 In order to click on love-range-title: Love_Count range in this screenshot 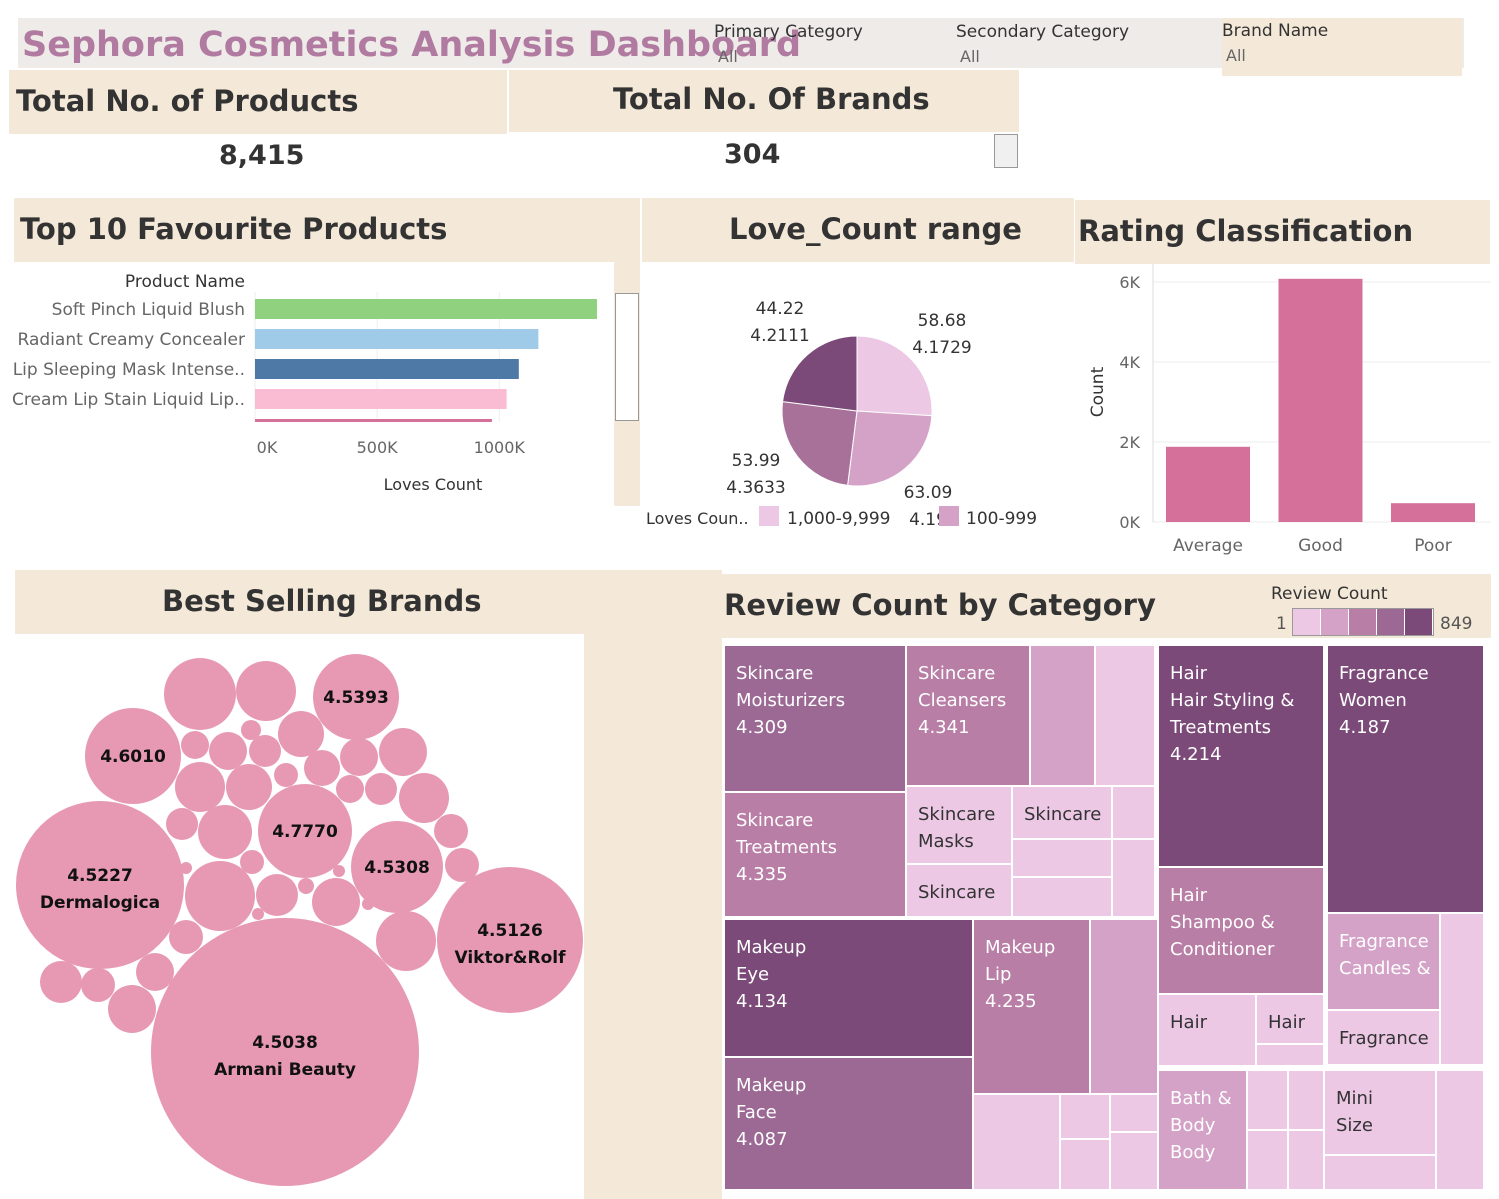, I will do `click(875, 229)`.